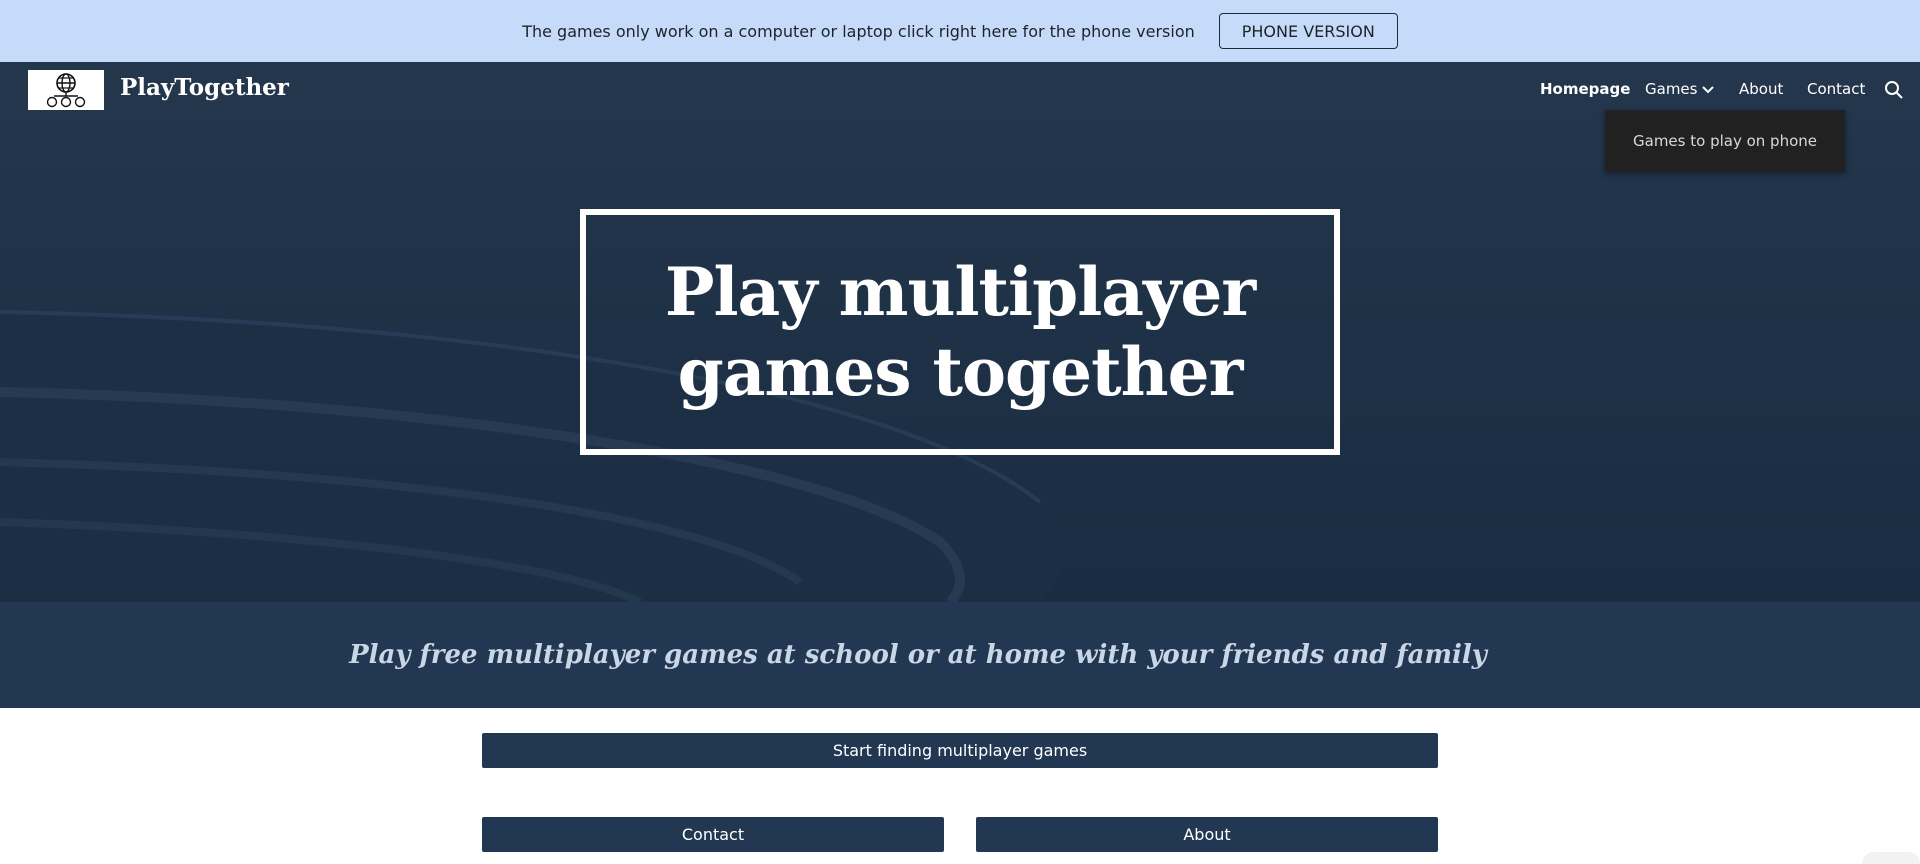 Image resolution: width=1920 pixels, height=864 pixels. What do you see at coordinates (1671, 89) in the screenshot?
I see `nav-games-label: Games` at bounding box center [1671, 89].